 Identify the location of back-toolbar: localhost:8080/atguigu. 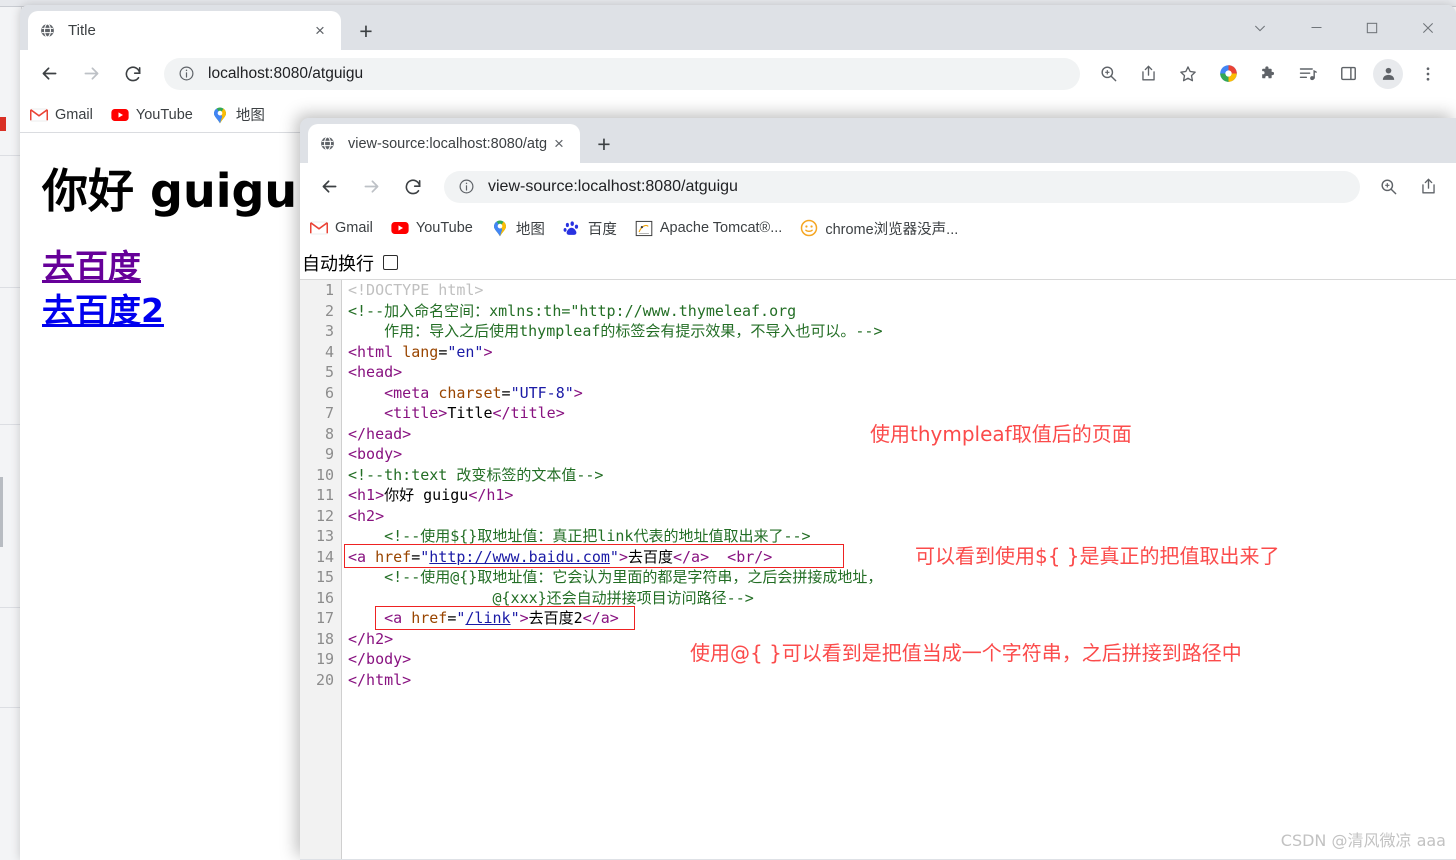
(738, 73).